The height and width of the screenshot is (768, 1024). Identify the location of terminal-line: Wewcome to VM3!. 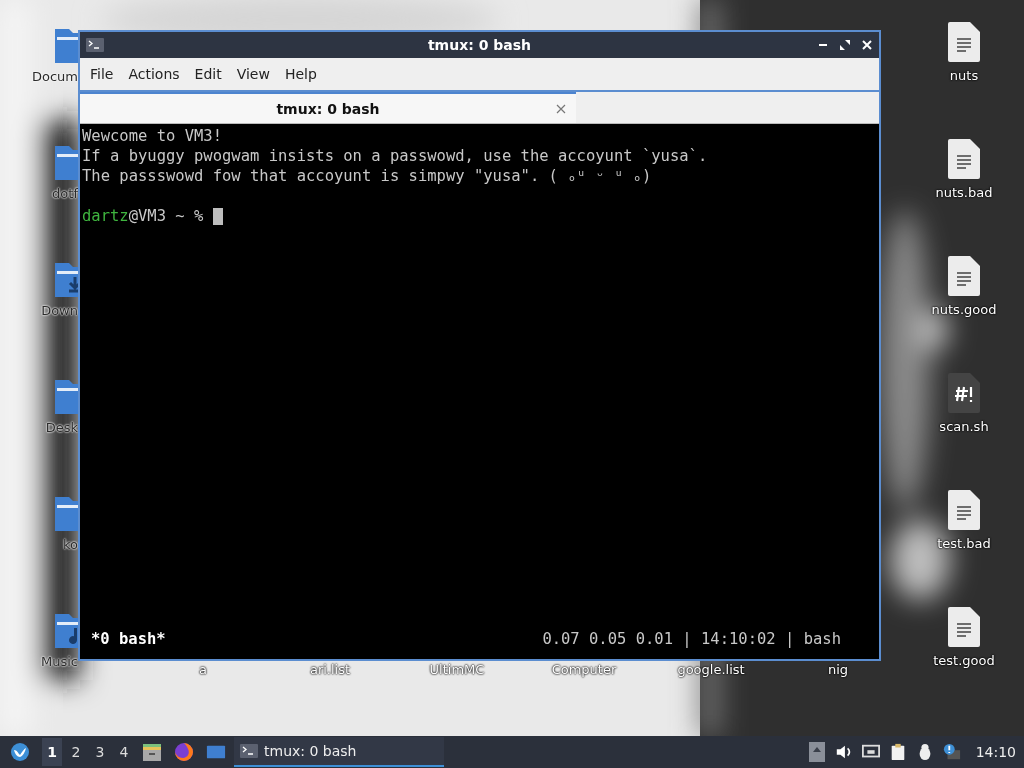
(152, 136).